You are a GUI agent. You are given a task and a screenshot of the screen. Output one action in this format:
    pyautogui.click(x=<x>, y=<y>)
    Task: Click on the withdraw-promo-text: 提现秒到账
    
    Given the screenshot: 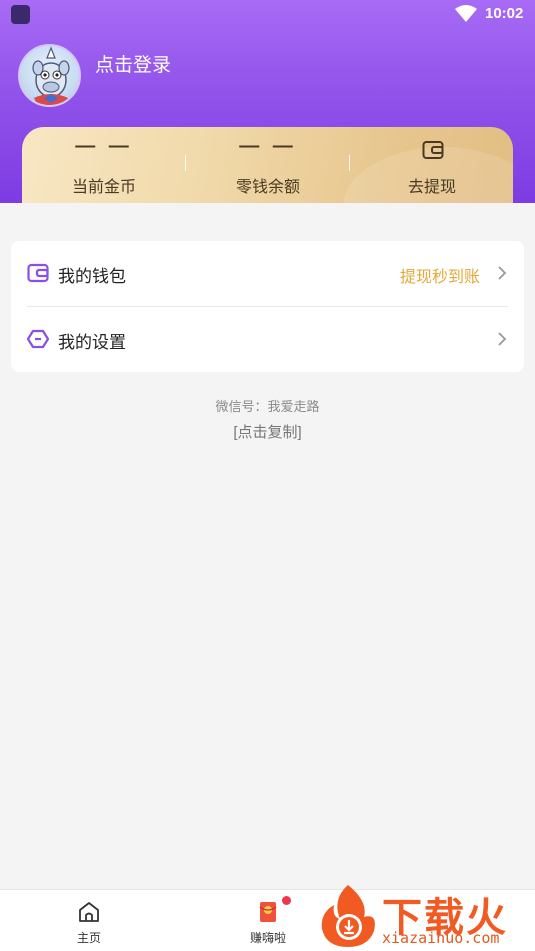 What is the action you would take?
    pyautogui.click(x=439, y=277)
    